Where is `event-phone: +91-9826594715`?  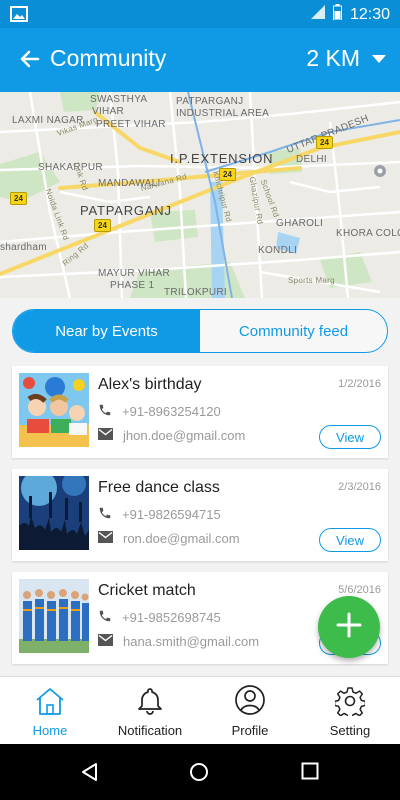 event-phone: +91-9826594715 is located at coordinates (159, 514).